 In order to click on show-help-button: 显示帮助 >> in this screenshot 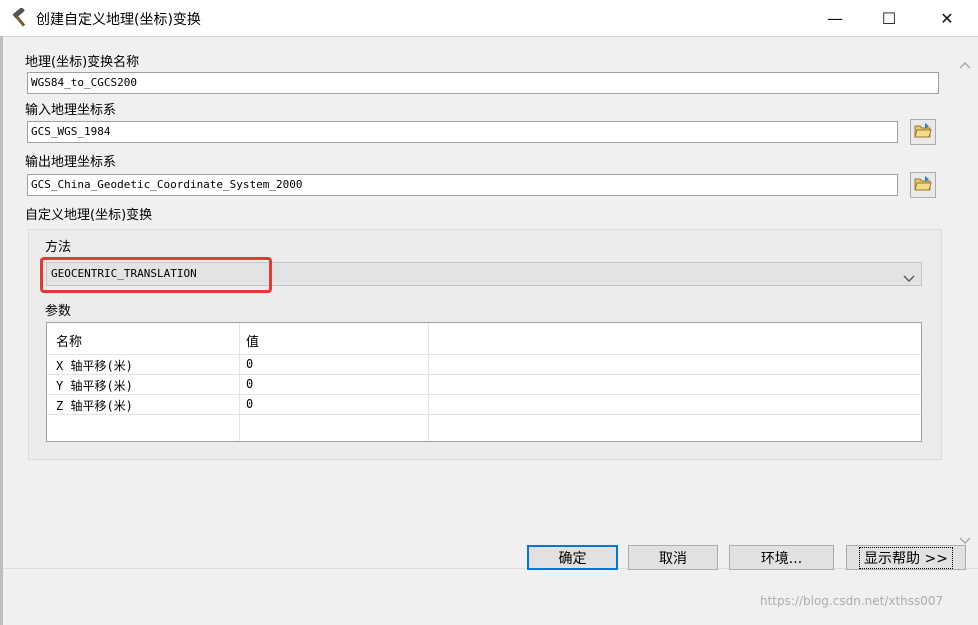, I will do `click(906, 557)`.